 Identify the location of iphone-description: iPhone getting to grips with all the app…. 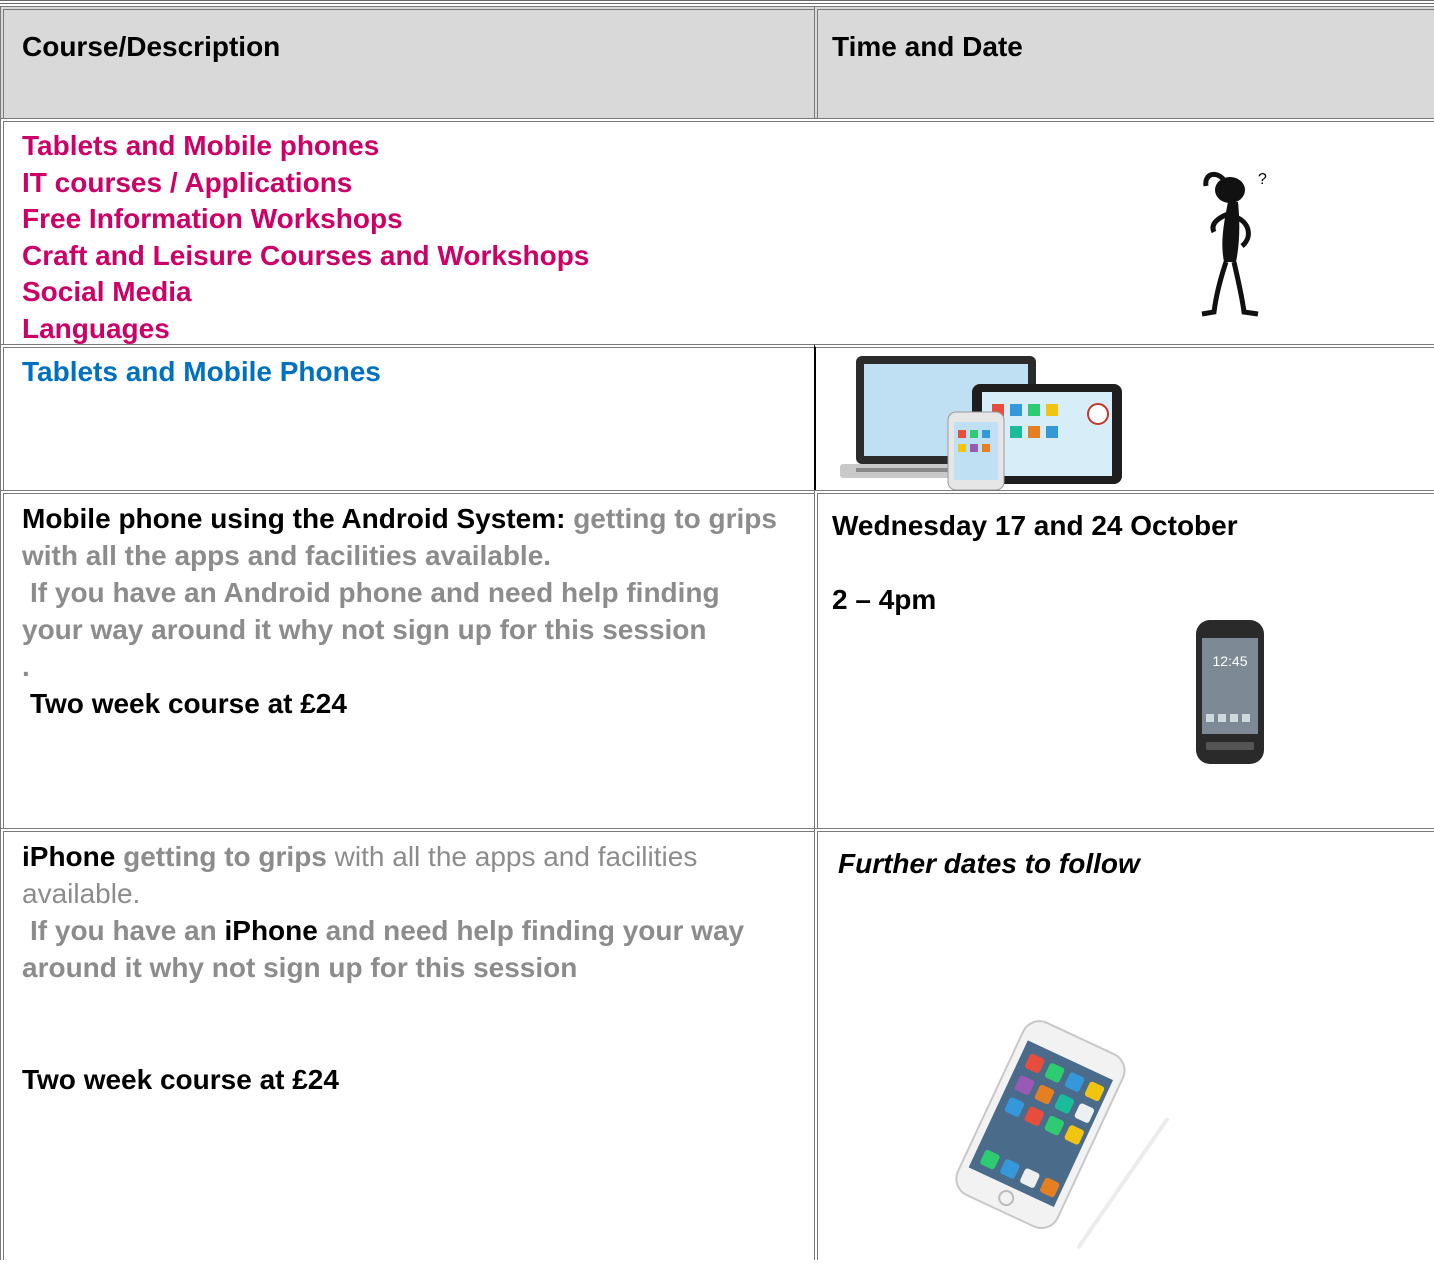
(412, 912).